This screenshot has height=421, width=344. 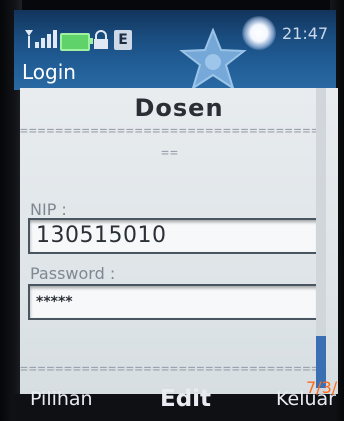 What do you see at coordinates (185, 399) in the screenshot?
I see `softkey-edit: Edit` at bounding box center [185, 399].